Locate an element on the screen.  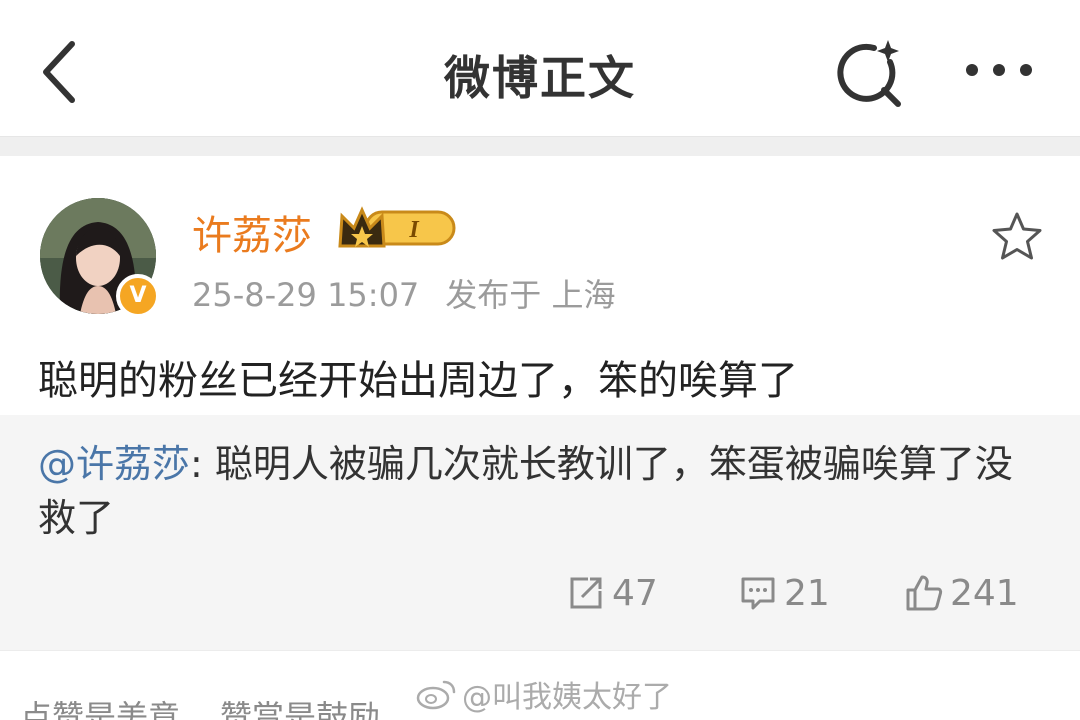
retweet-body: @许荔莎: 聪明人被骗几次就长教训了，笨蛋被骗唉算了没救了 is located at coordinates (543, 491).